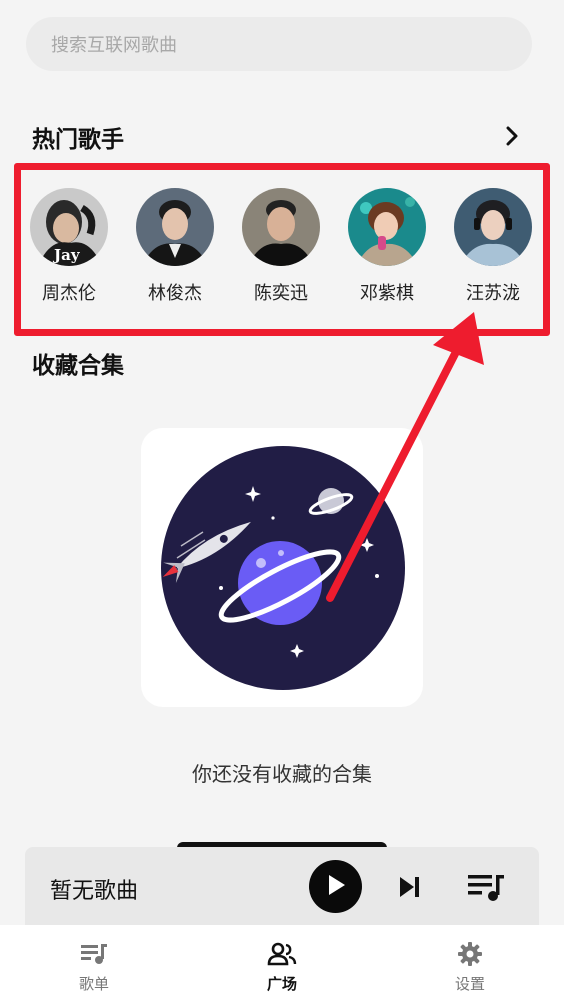 The height and width of the screenshot is (1004, 564). I want to click on play-icon, so click(336, 887).